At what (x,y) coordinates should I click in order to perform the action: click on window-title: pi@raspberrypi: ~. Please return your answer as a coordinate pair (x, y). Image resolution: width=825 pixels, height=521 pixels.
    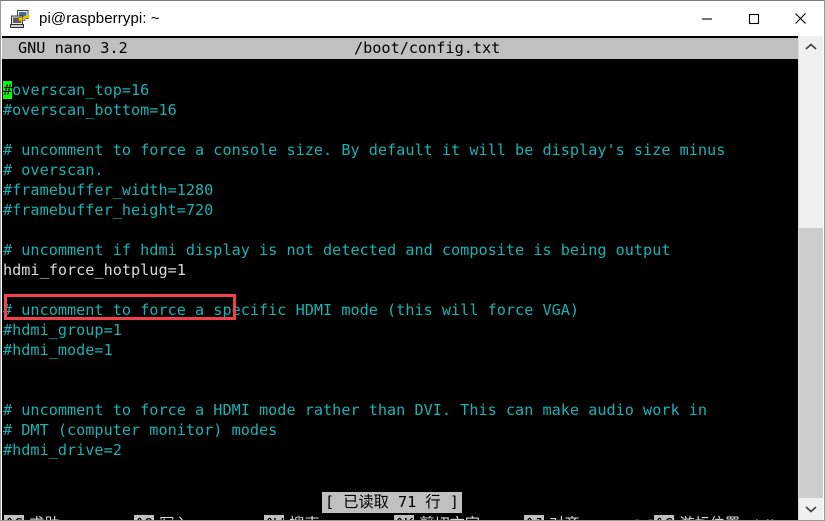
    Looking at the image, I should click on (99, 18).